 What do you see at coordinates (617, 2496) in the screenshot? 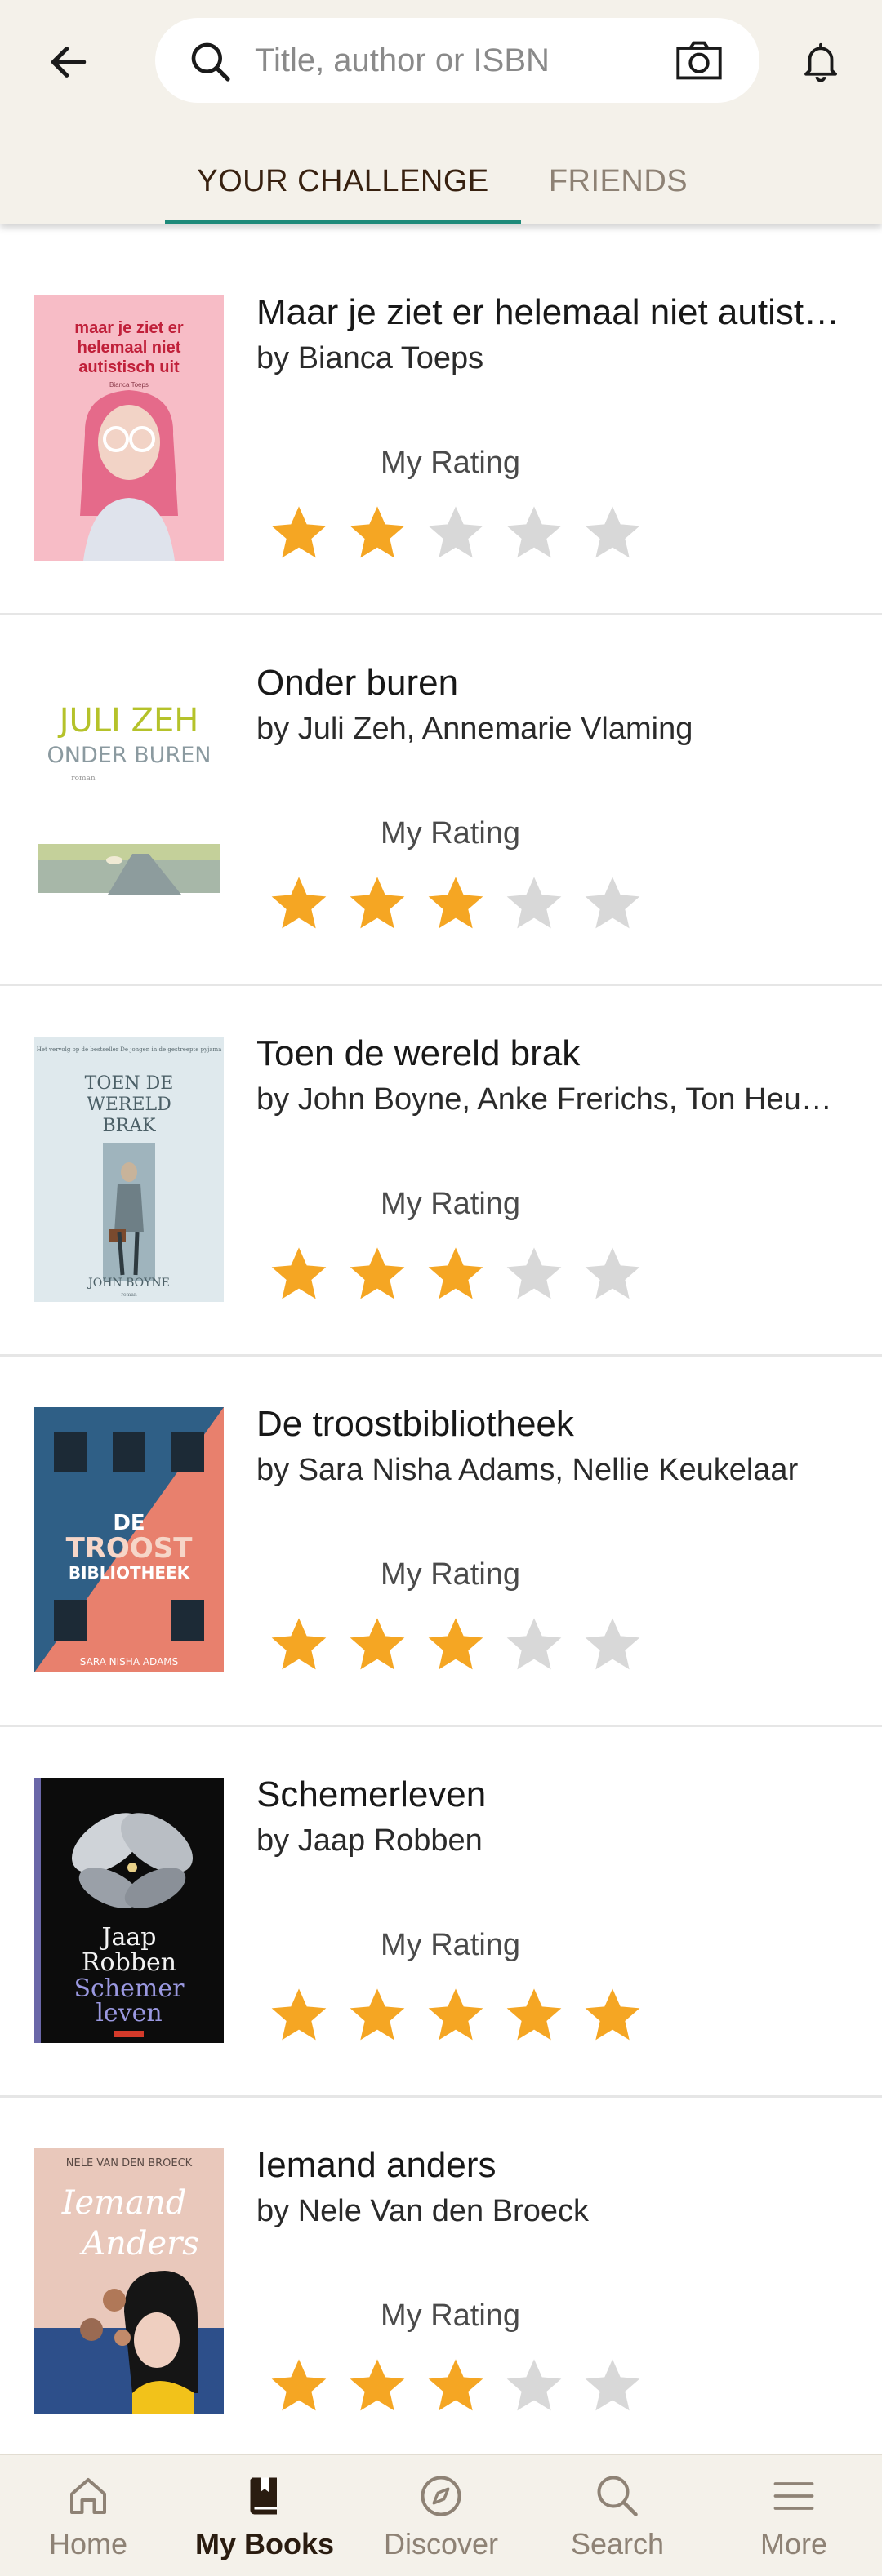
I see `search-icon` at bounding box center [617, 2496].